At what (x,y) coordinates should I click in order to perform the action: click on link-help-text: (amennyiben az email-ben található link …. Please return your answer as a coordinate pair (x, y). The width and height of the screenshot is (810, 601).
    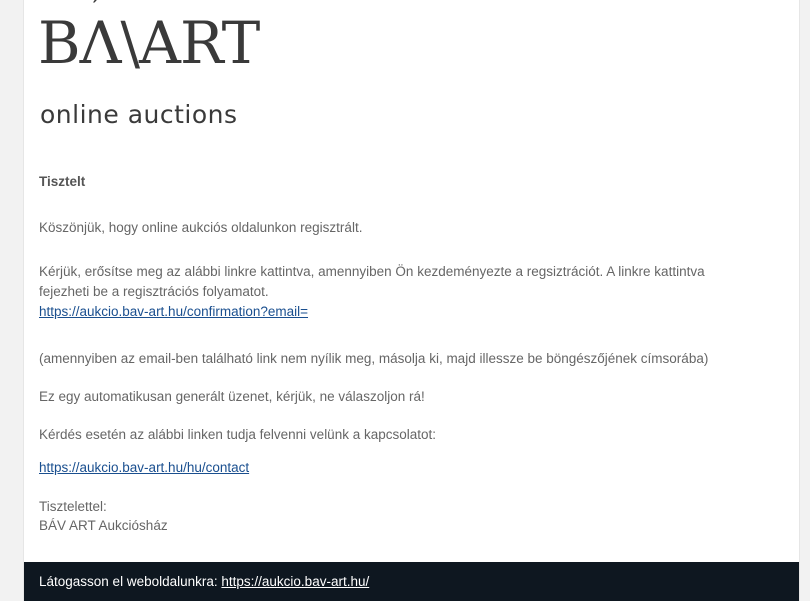
    Looking at the image, I should click on (374, 358).